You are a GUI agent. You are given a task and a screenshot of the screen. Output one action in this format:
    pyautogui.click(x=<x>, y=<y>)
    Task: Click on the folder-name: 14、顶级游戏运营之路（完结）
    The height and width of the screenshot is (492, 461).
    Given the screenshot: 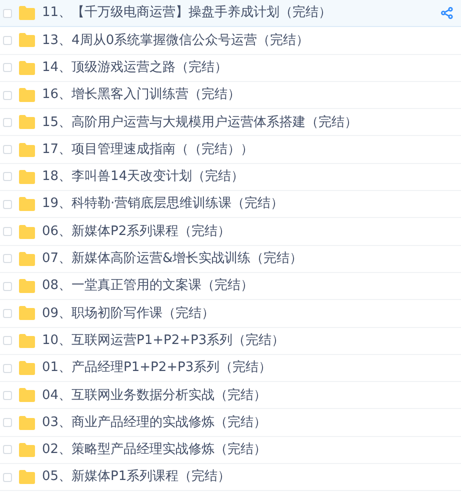 What is the action you would take?
    pyautogui.click(x=135, y=68)
    